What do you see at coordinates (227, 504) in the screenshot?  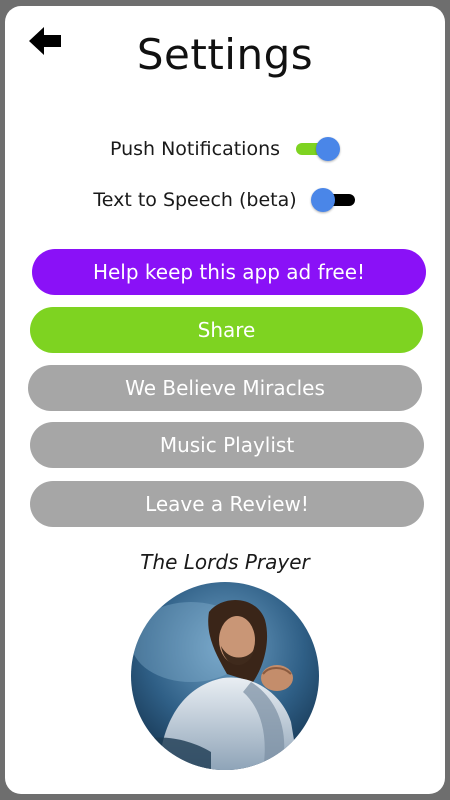 I see `leave-review-button: Leave a Review!` at bounding box center [227, 504].